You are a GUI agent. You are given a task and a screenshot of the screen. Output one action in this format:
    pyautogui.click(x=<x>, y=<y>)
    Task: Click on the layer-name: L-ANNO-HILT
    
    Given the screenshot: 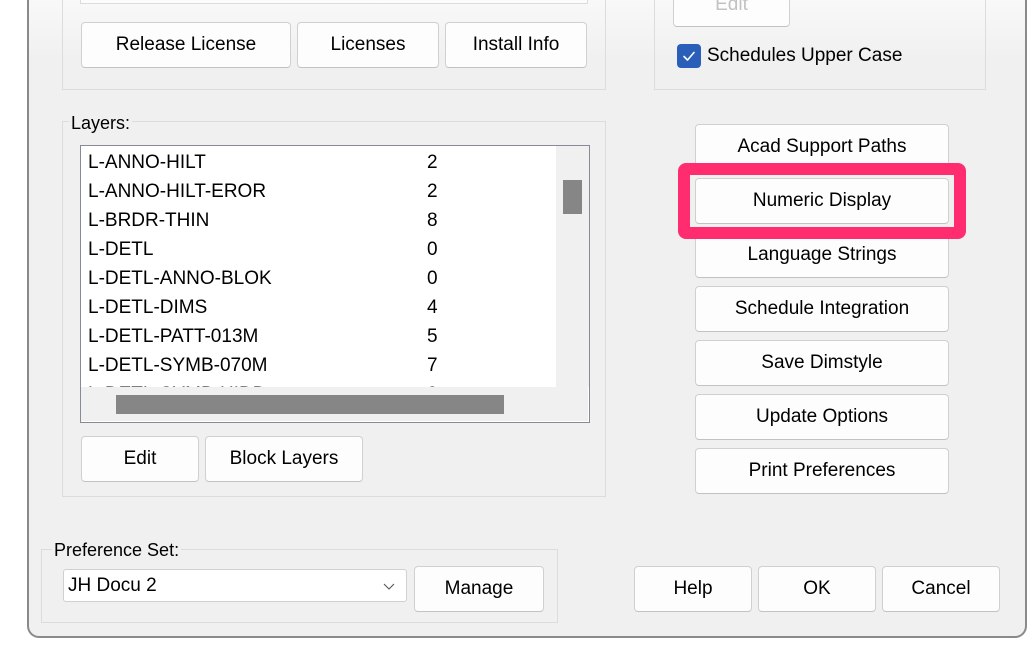 What is the action you would take?
    pyautogui.click(x=147, y=162)
    